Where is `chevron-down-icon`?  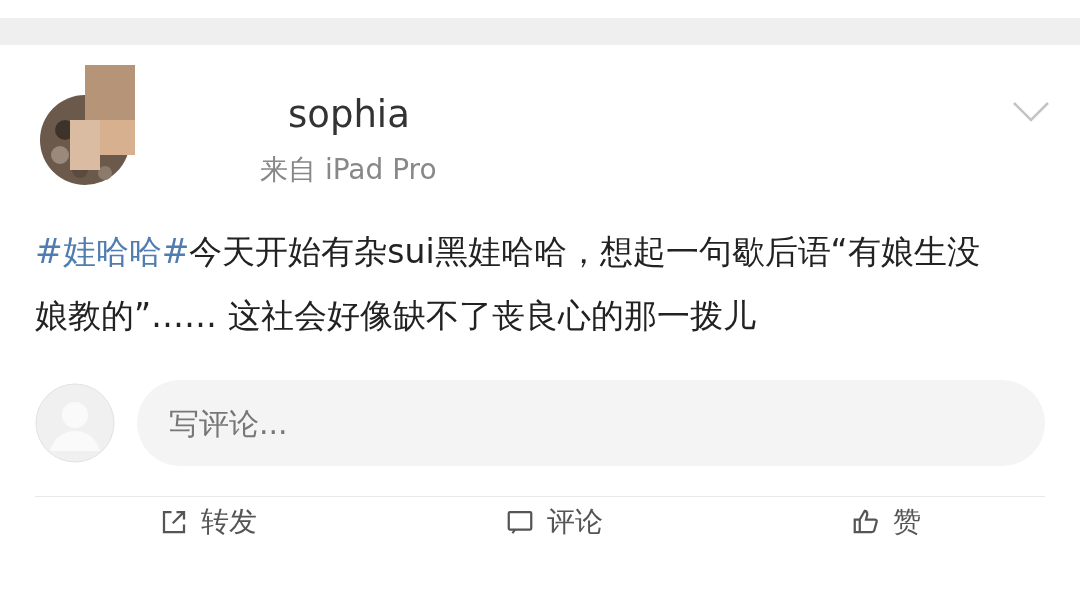
chevron-down-icon is located at coordinates (1031, 112).